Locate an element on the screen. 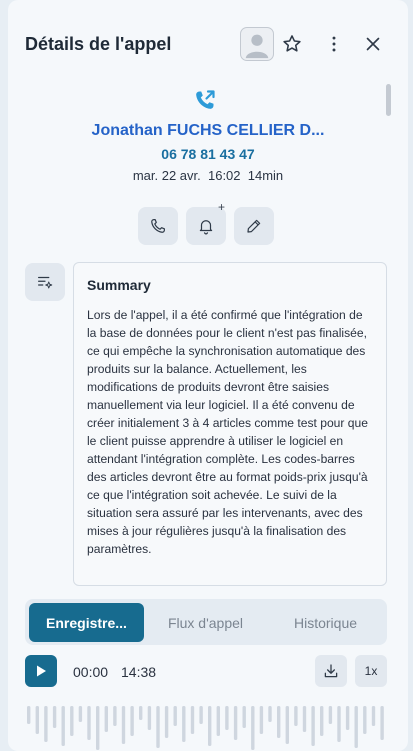 This screenshot has width=413, height=751. close-button is located at coordinates (373, 44).